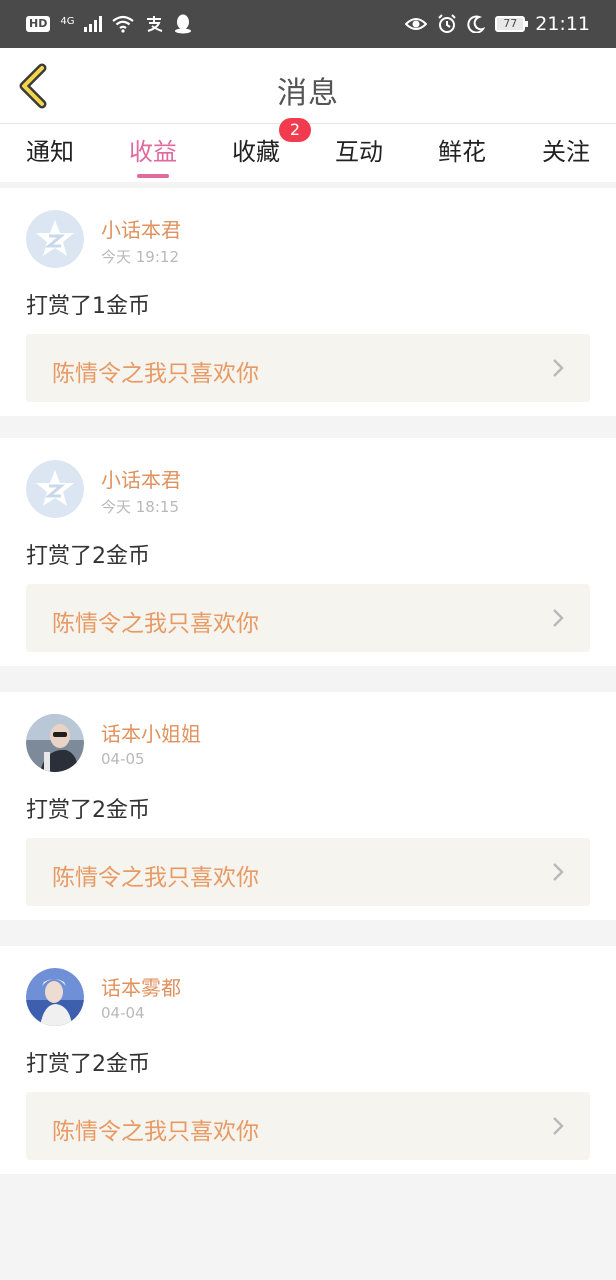 This screenshot has width=616, height=1280. Describe the element at coordinates (308, 24) in the screenshot. I see `status-bar: HD 4G 77 21:11` at that location.